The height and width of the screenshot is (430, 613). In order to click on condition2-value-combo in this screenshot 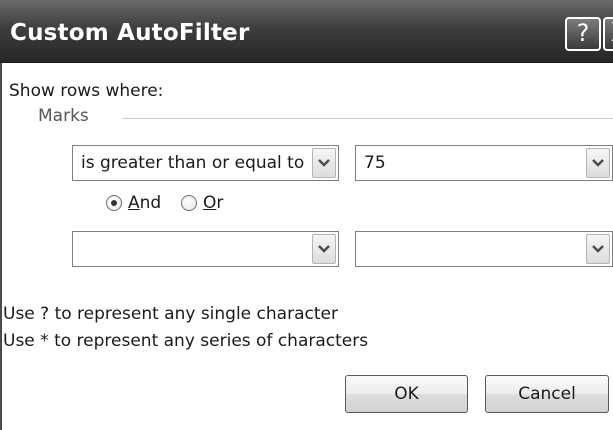, I will do `click(484, 249)`.